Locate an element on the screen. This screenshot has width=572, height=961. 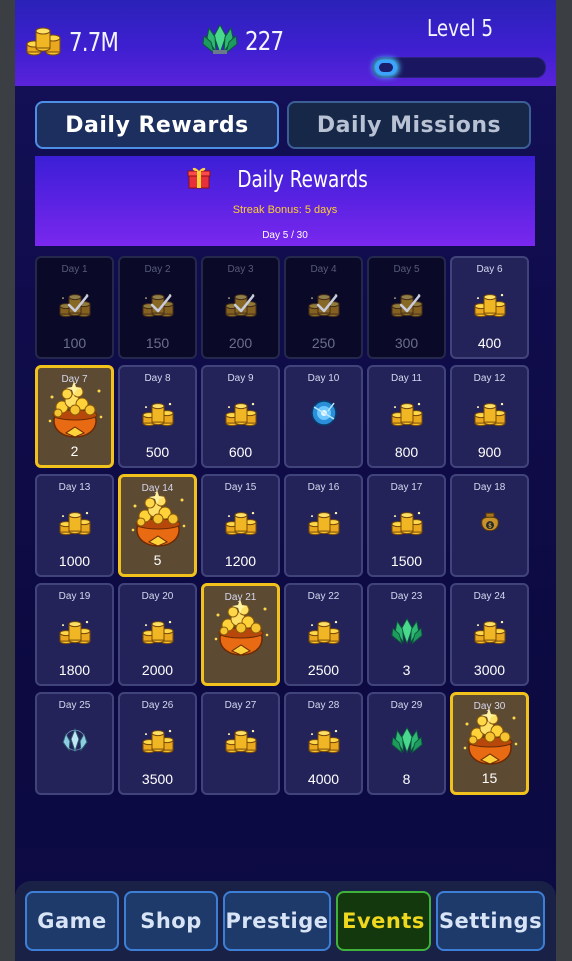
reward-day-label: Day 27 is located at coordinates (240, 705).